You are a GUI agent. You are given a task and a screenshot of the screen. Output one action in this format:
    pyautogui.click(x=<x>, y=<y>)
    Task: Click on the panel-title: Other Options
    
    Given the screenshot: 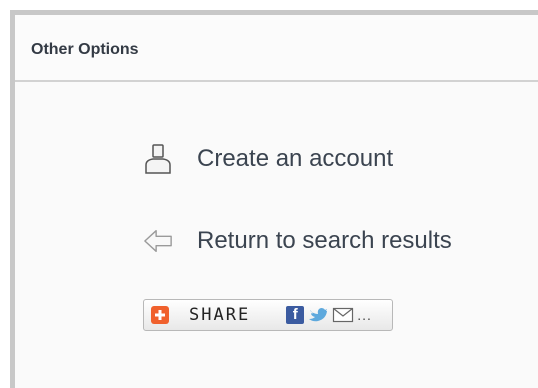 What is the action you would take?
    pyautogui.click(x=85, y=49)
    